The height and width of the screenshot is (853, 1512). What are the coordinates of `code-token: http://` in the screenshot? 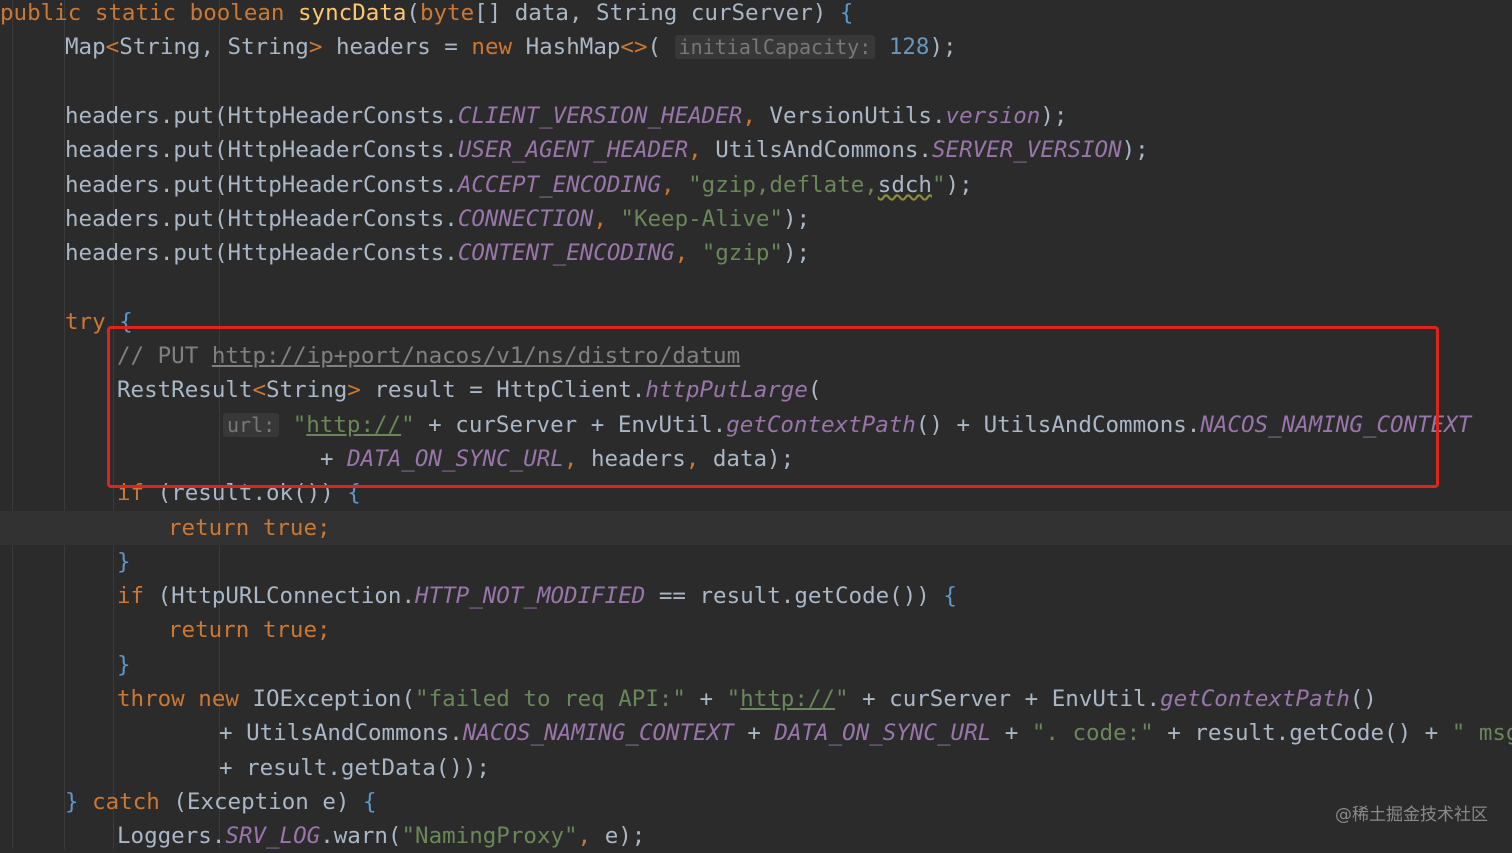 It's located at (787, 699).